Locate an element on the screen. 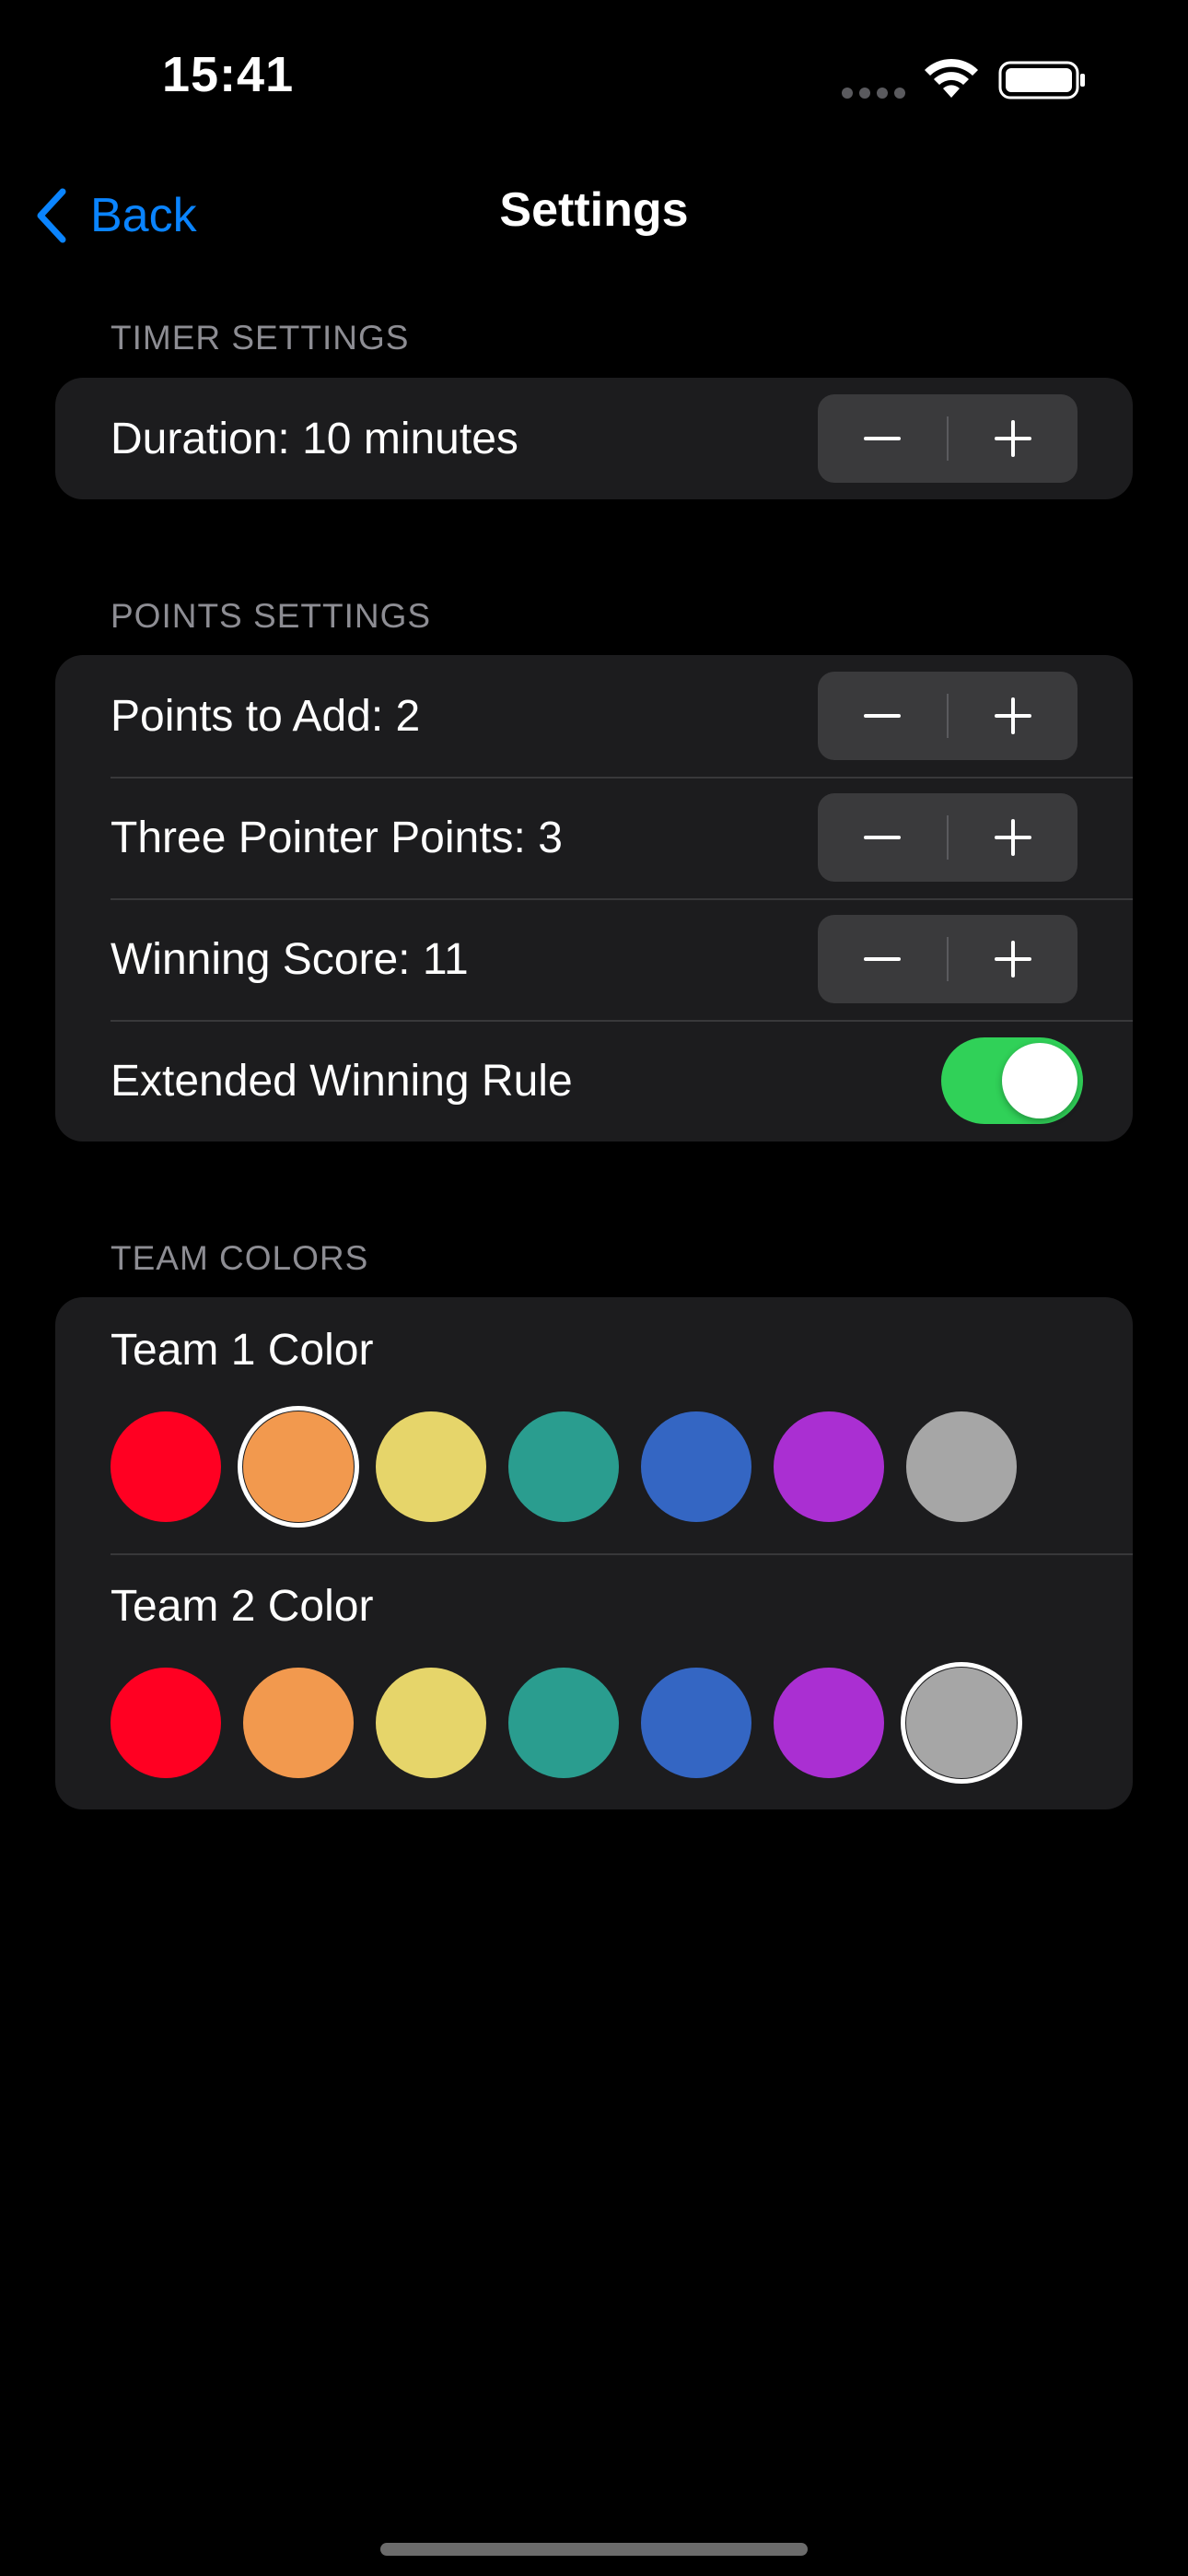 This screenshot has width=1188, height=2576. three-pointer-increment-button is located at coordinates (1013, 837).